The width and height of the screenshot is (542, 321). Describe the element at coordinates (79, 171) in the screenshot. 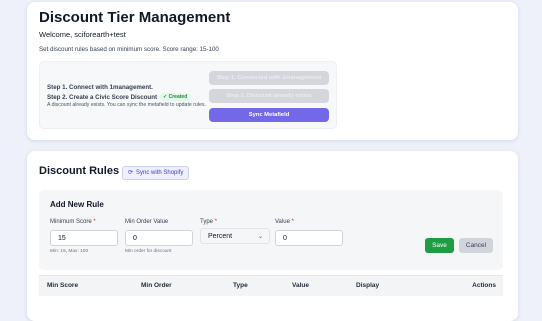

I see `rules-title: Discount Rules` at that location.